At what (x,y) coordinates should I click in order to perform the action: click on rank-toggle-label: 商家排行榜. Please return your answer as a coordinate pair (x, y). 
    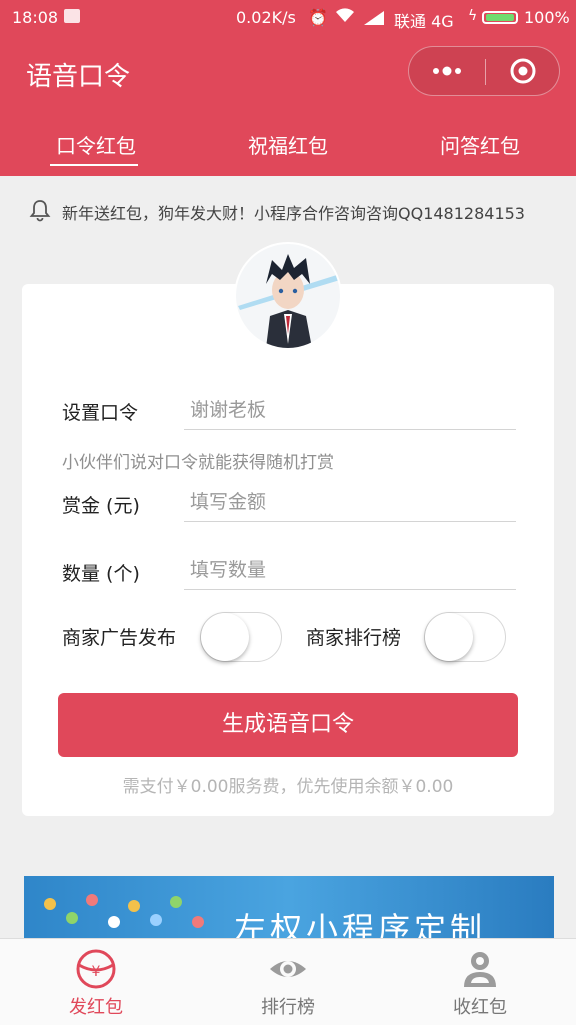
    Looking at the image, I should click on (354, 638).